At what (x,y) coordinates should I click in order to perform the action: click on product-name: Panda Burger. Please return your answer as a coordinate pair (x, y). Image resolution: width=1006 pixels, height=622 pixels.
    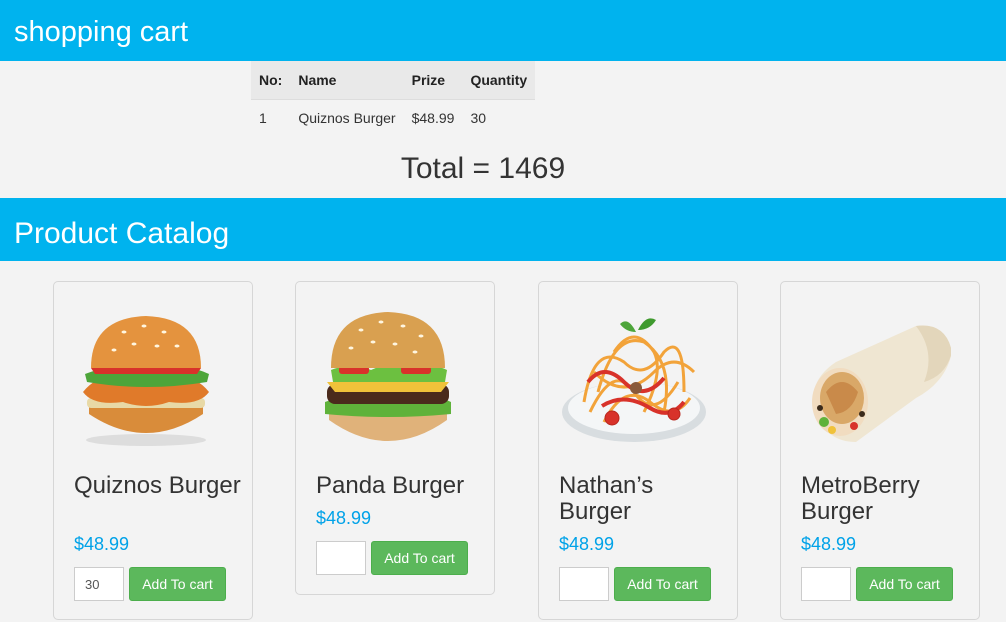
    Looking at the image, I should click on (390, 485).